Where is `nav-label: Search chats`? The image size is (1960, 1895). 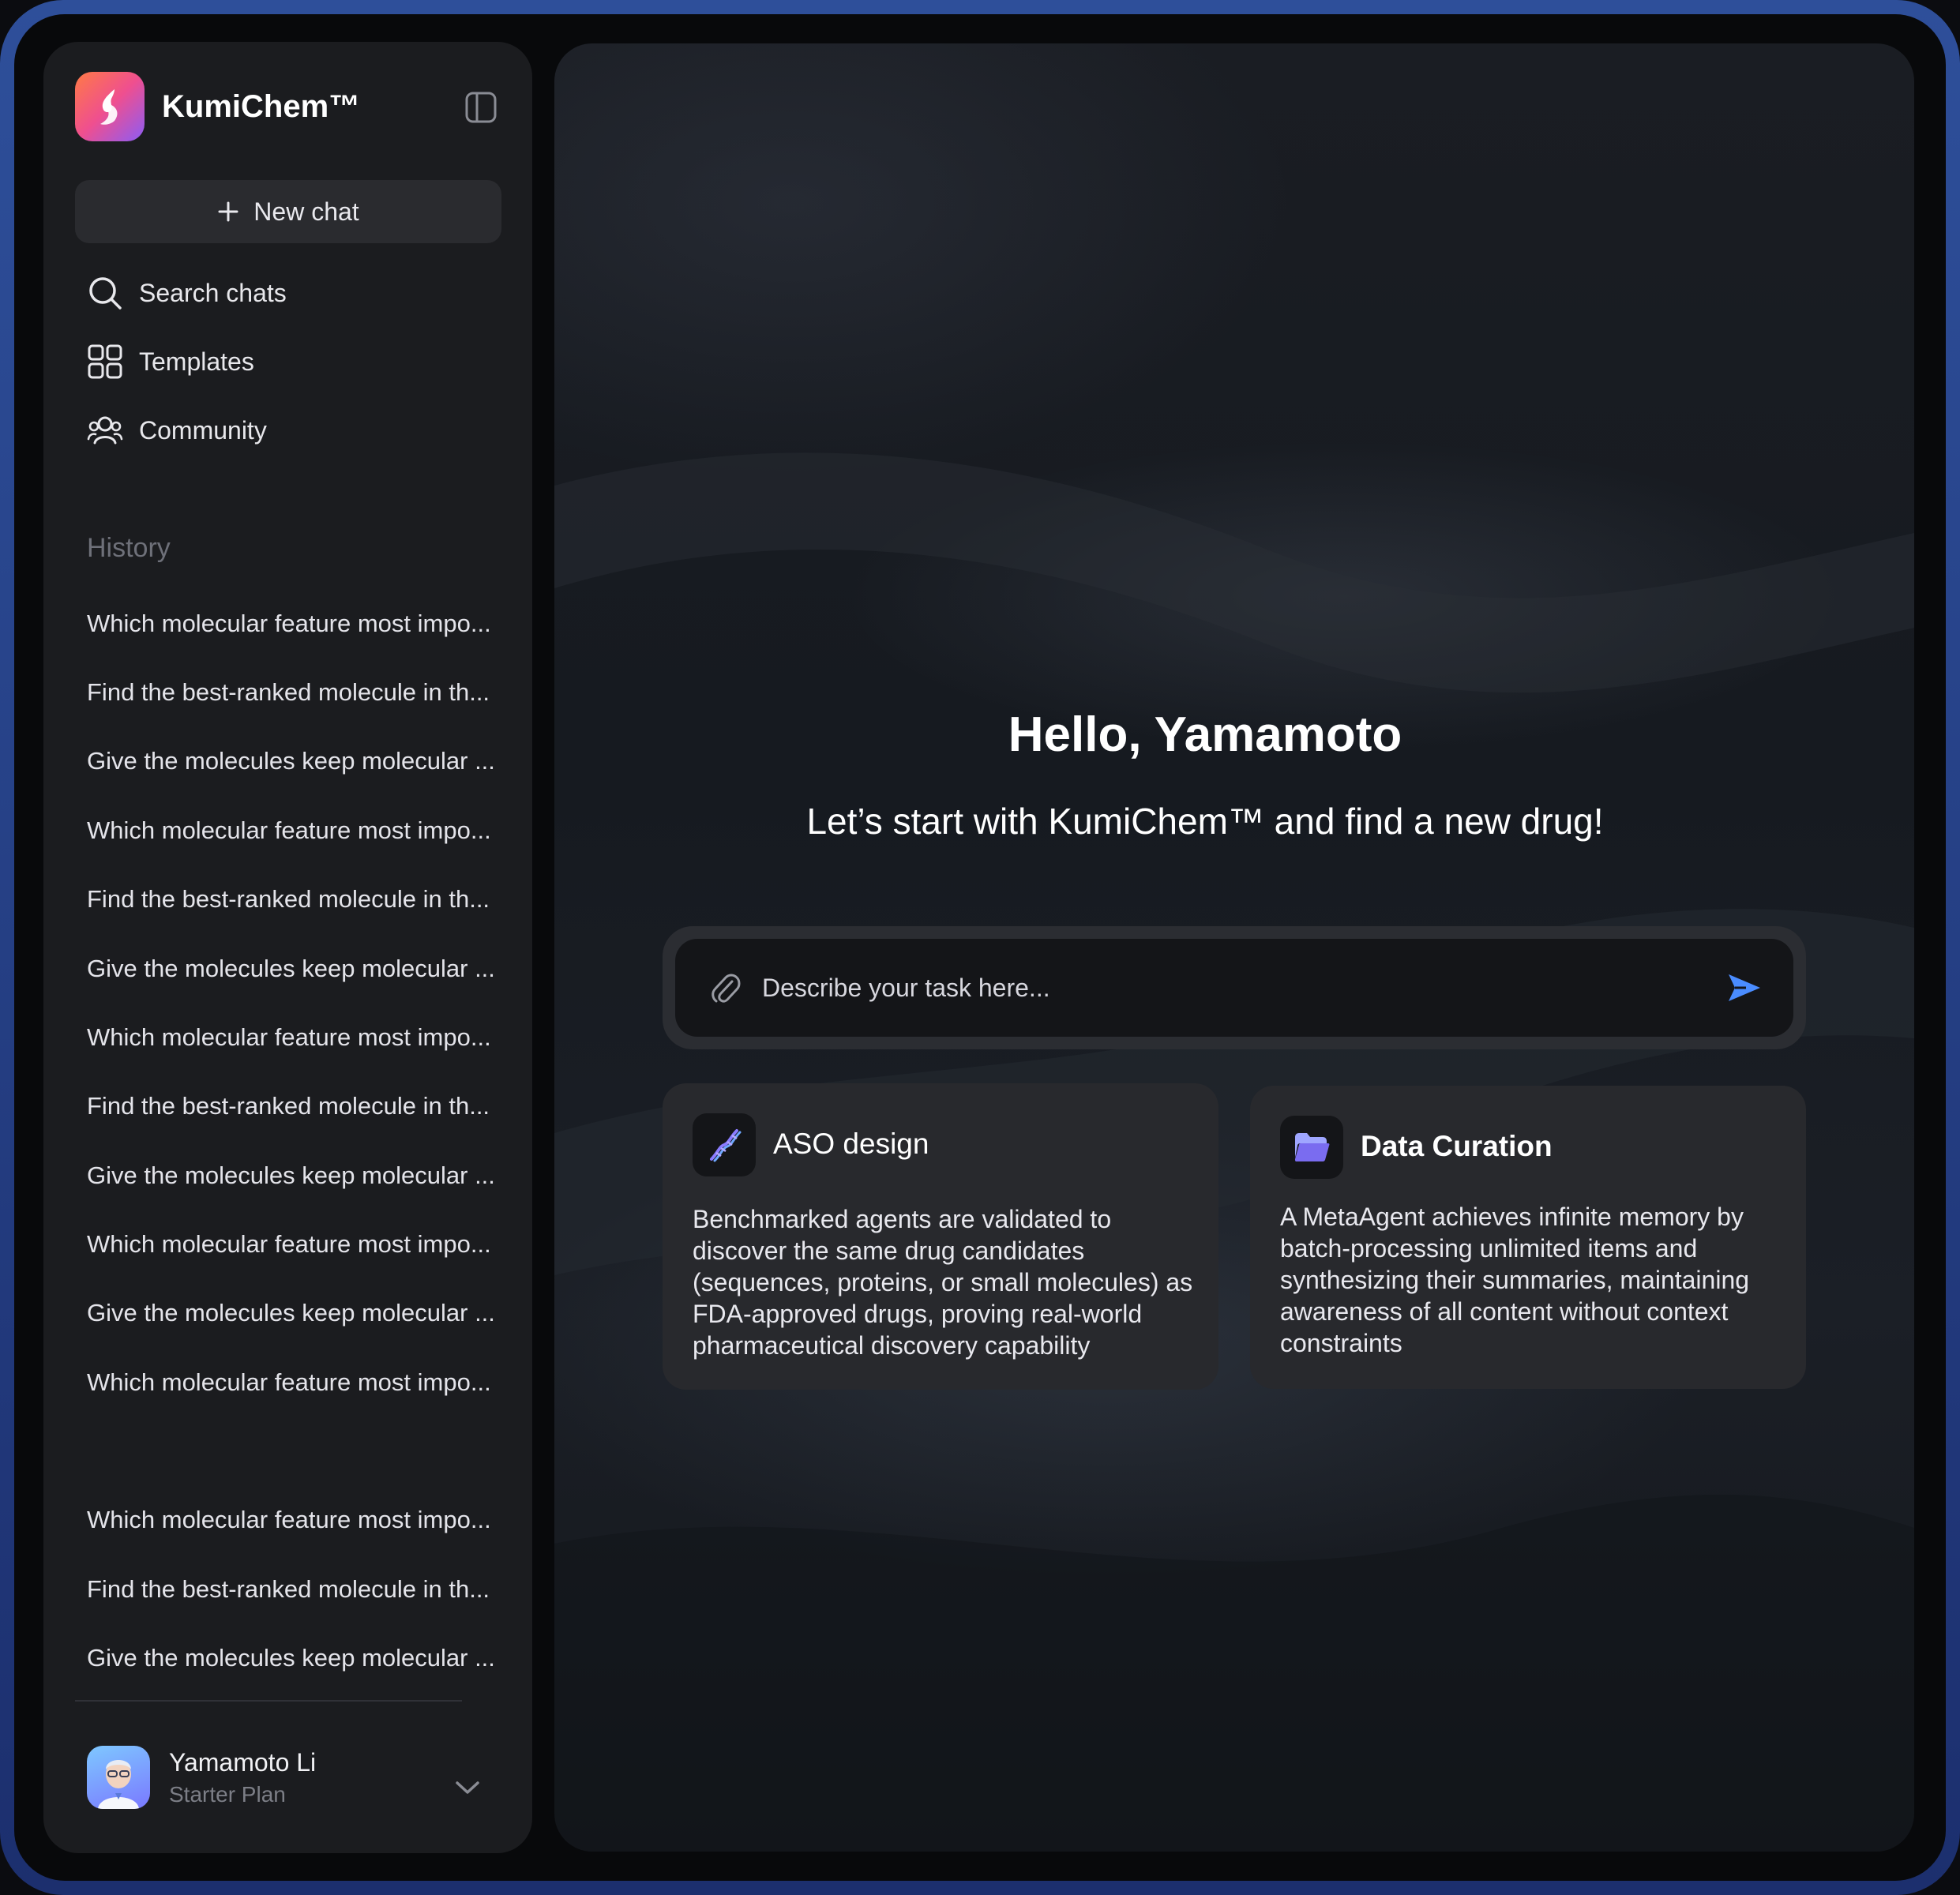 nav-label: Search chats is located at coordinates (213, 292).